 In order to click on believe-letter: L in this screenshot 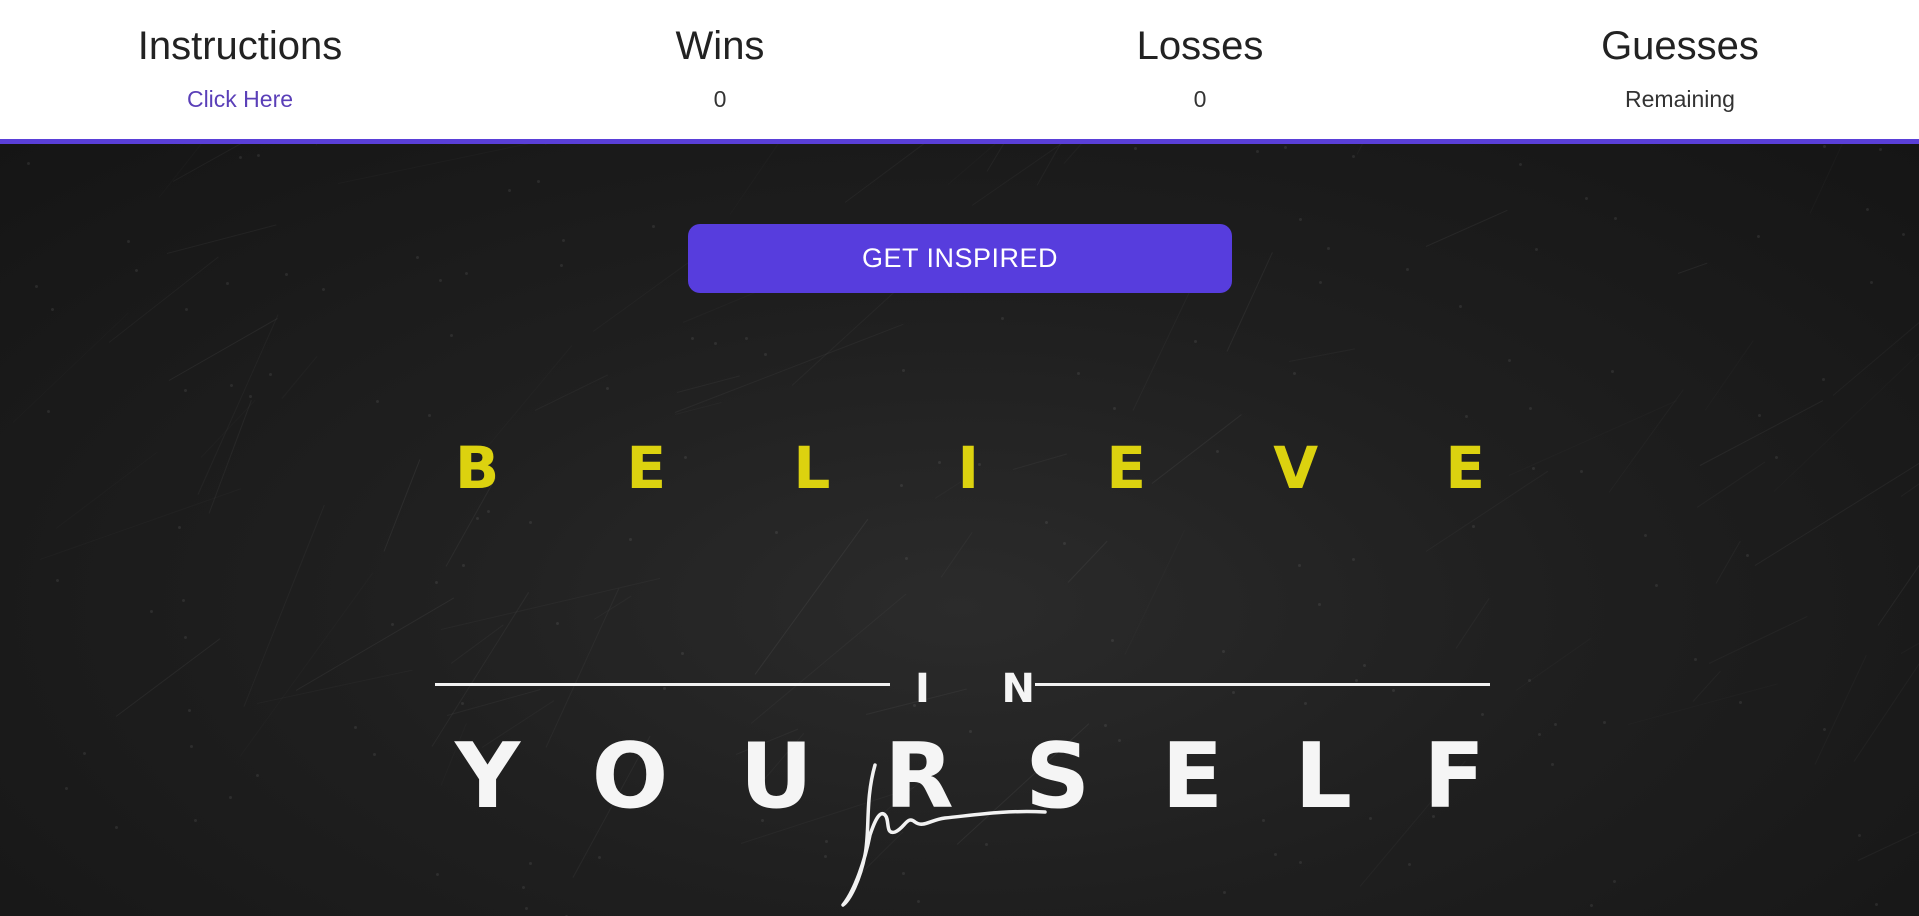, I will do `click(812, 468)`.